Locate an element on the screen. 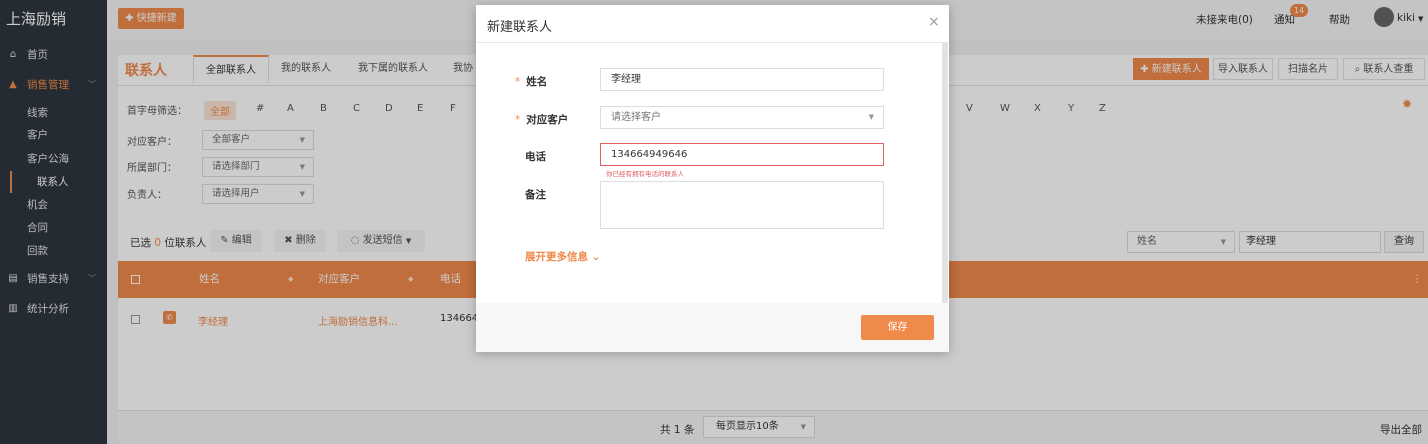 Image resolution: width=1428 pixels, height=444 pixels. phone-field: 134664949646 is located at coordinates (742, 154).